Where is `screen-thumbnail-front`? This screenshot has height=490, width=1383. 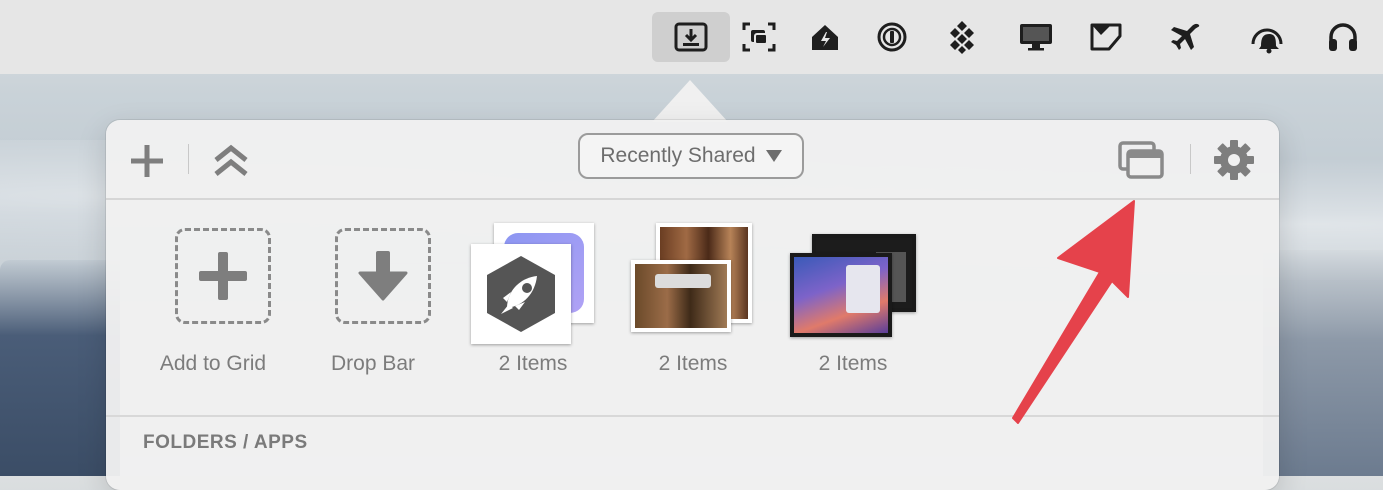
screen-thumbnail-front is located at coordinates (841, 295).